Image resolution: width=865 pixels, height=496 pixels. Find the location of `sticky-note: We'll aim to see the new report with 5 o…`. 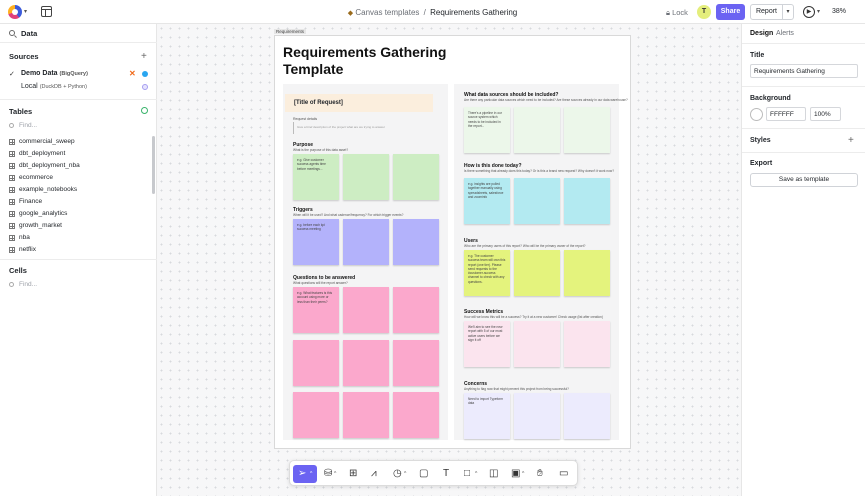

sticky-note: We'll aim to see the new report with 5 o… is located at coordinates (487, 344).